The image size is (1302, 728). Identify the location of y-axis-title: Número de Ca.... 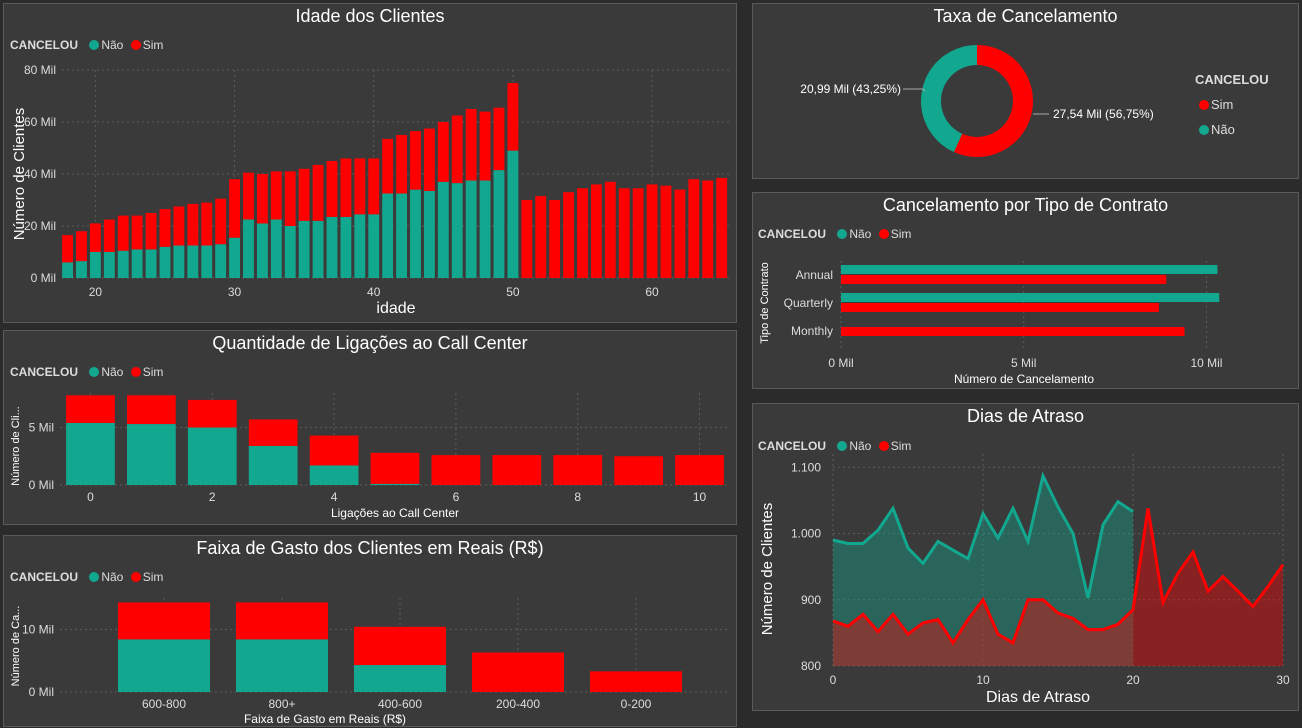
(16, 646).